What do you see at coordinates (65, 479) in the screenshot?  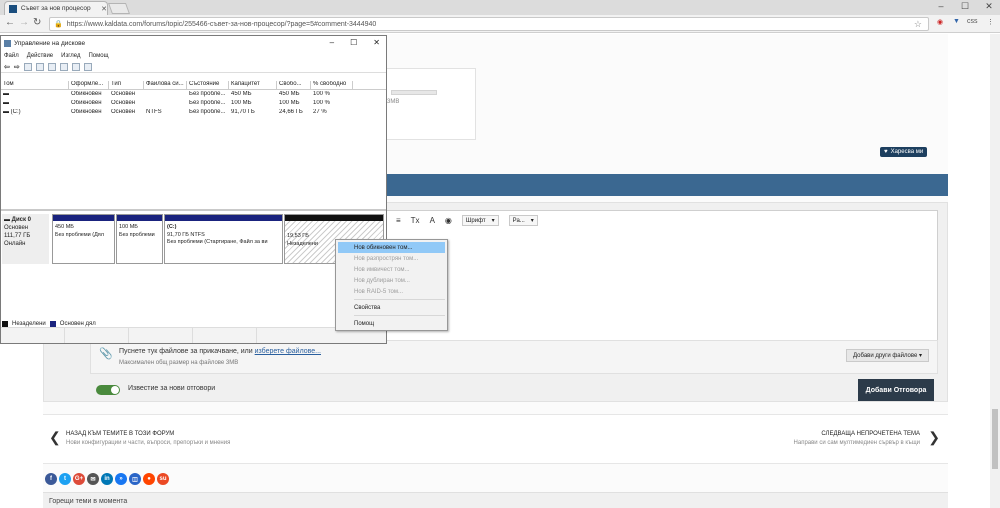 I see `social-share-icon: t` at bounding box center [65, 479].